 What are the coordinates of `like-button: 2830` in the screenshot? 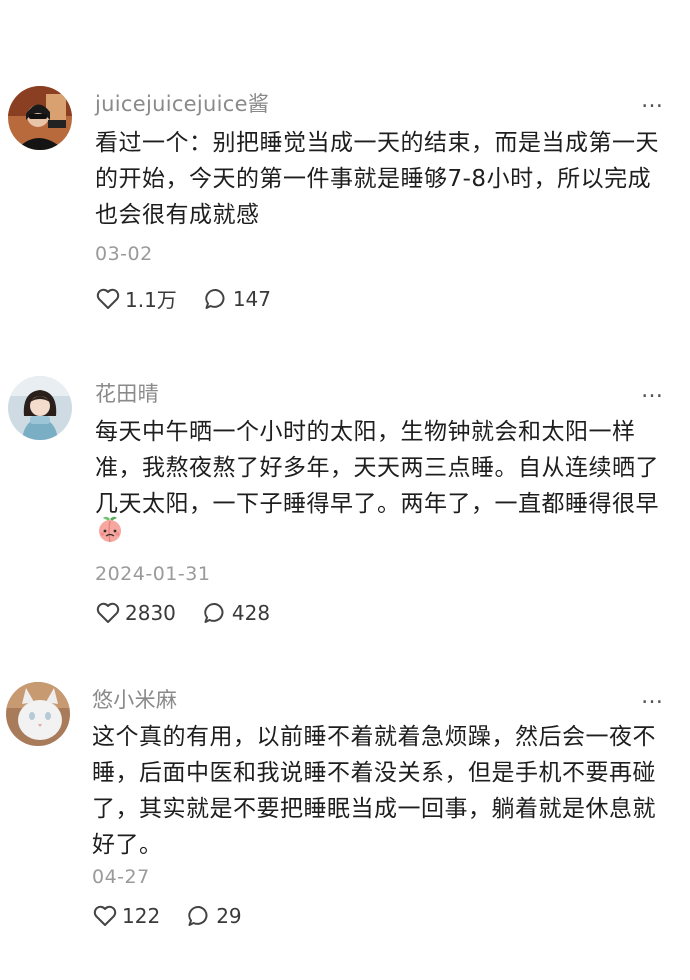 It's located at (135, 613).